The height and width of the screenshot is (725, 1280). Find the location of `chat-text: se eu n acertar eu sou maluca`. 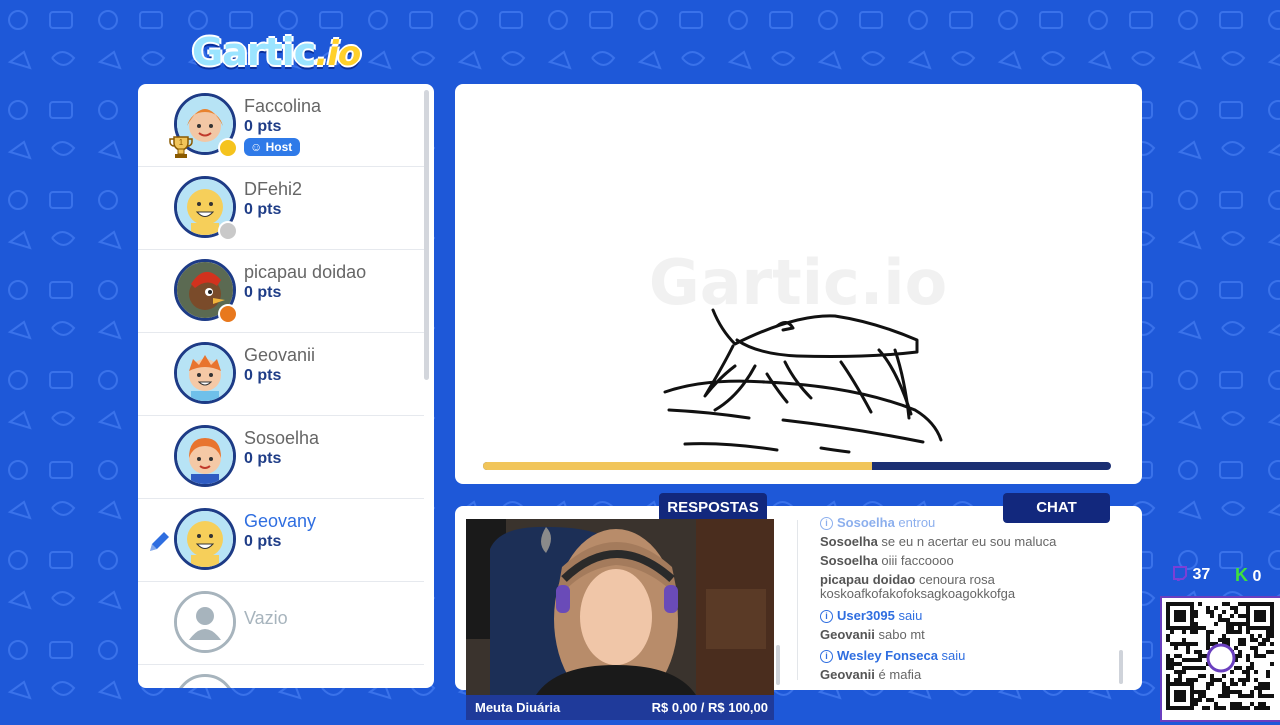

chat-text: se eu n acertar eu sou maluca is located at coordinates (969, 541).